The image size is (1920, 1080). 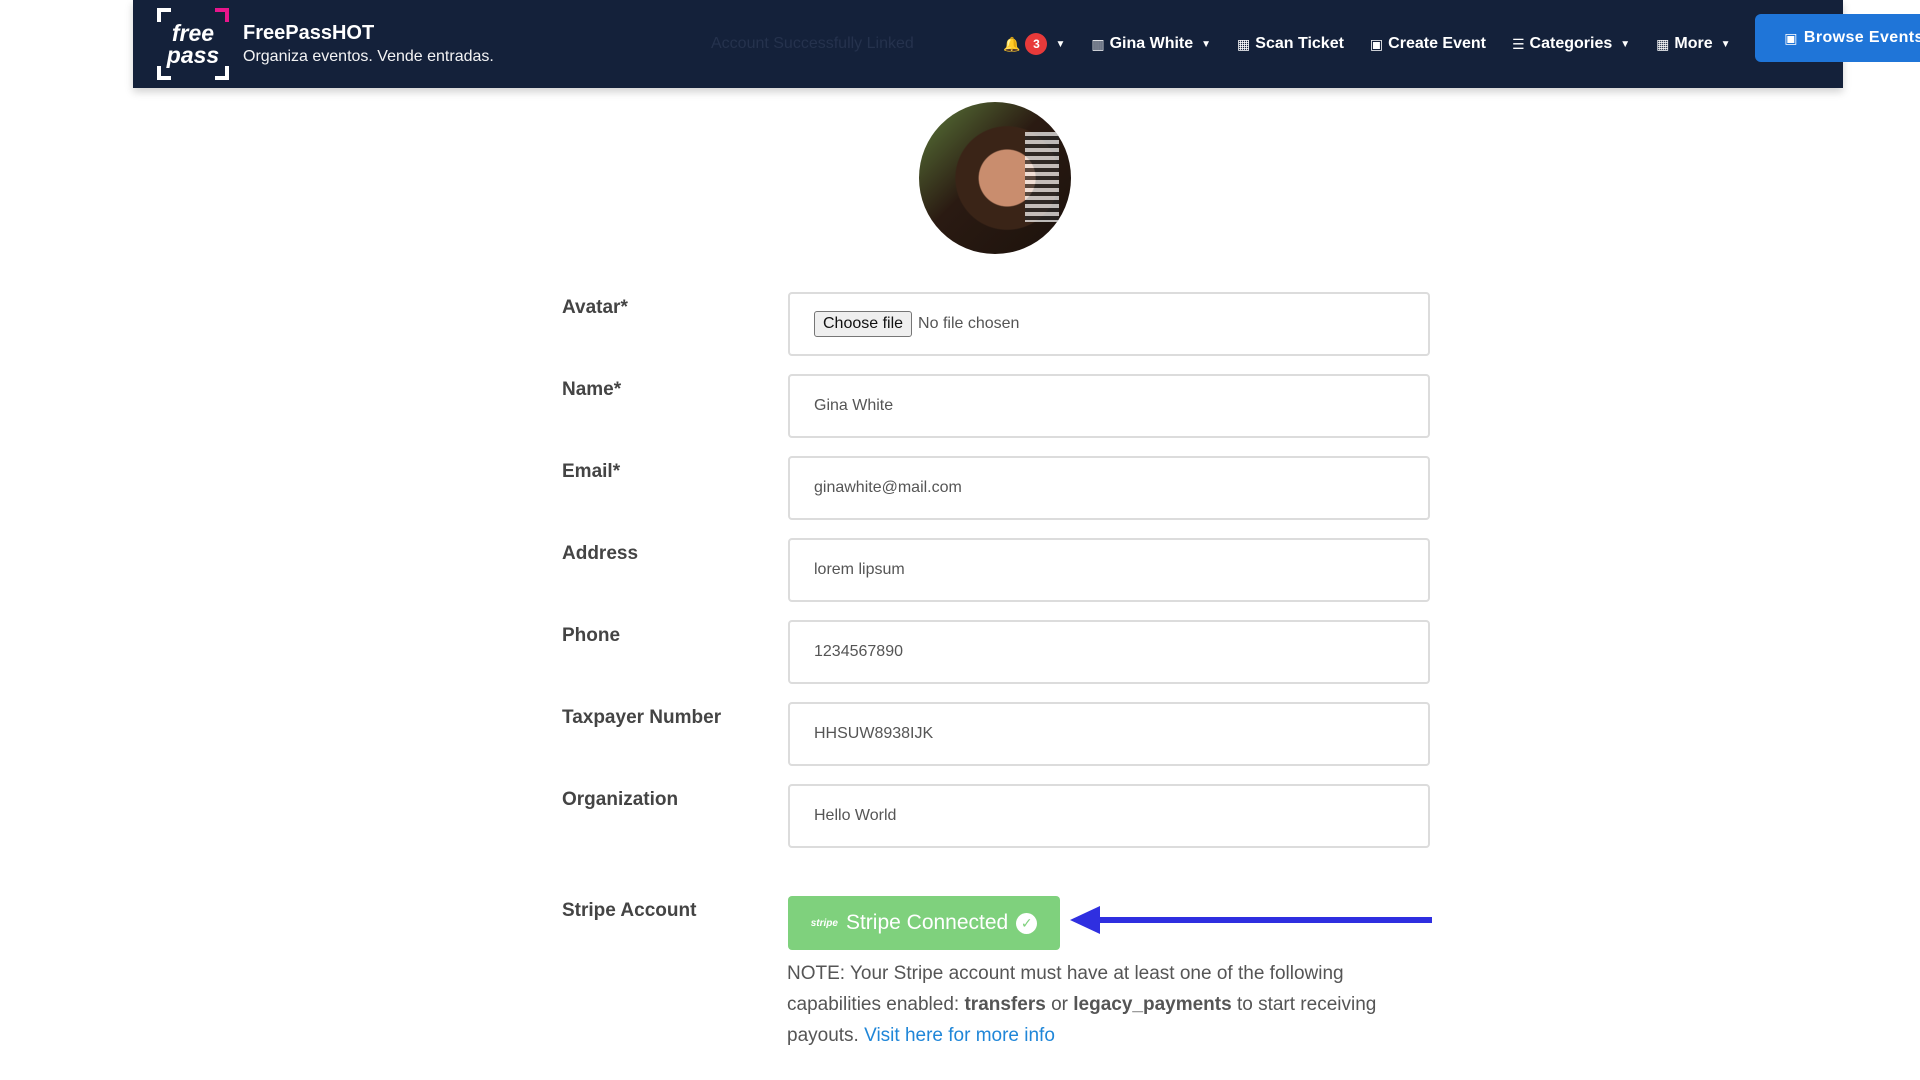 What do you see at coordinates (1005, 1004) in the screenshot?
I see `note-capability-transfers: transfers` at bounding box center [1005, 1004].